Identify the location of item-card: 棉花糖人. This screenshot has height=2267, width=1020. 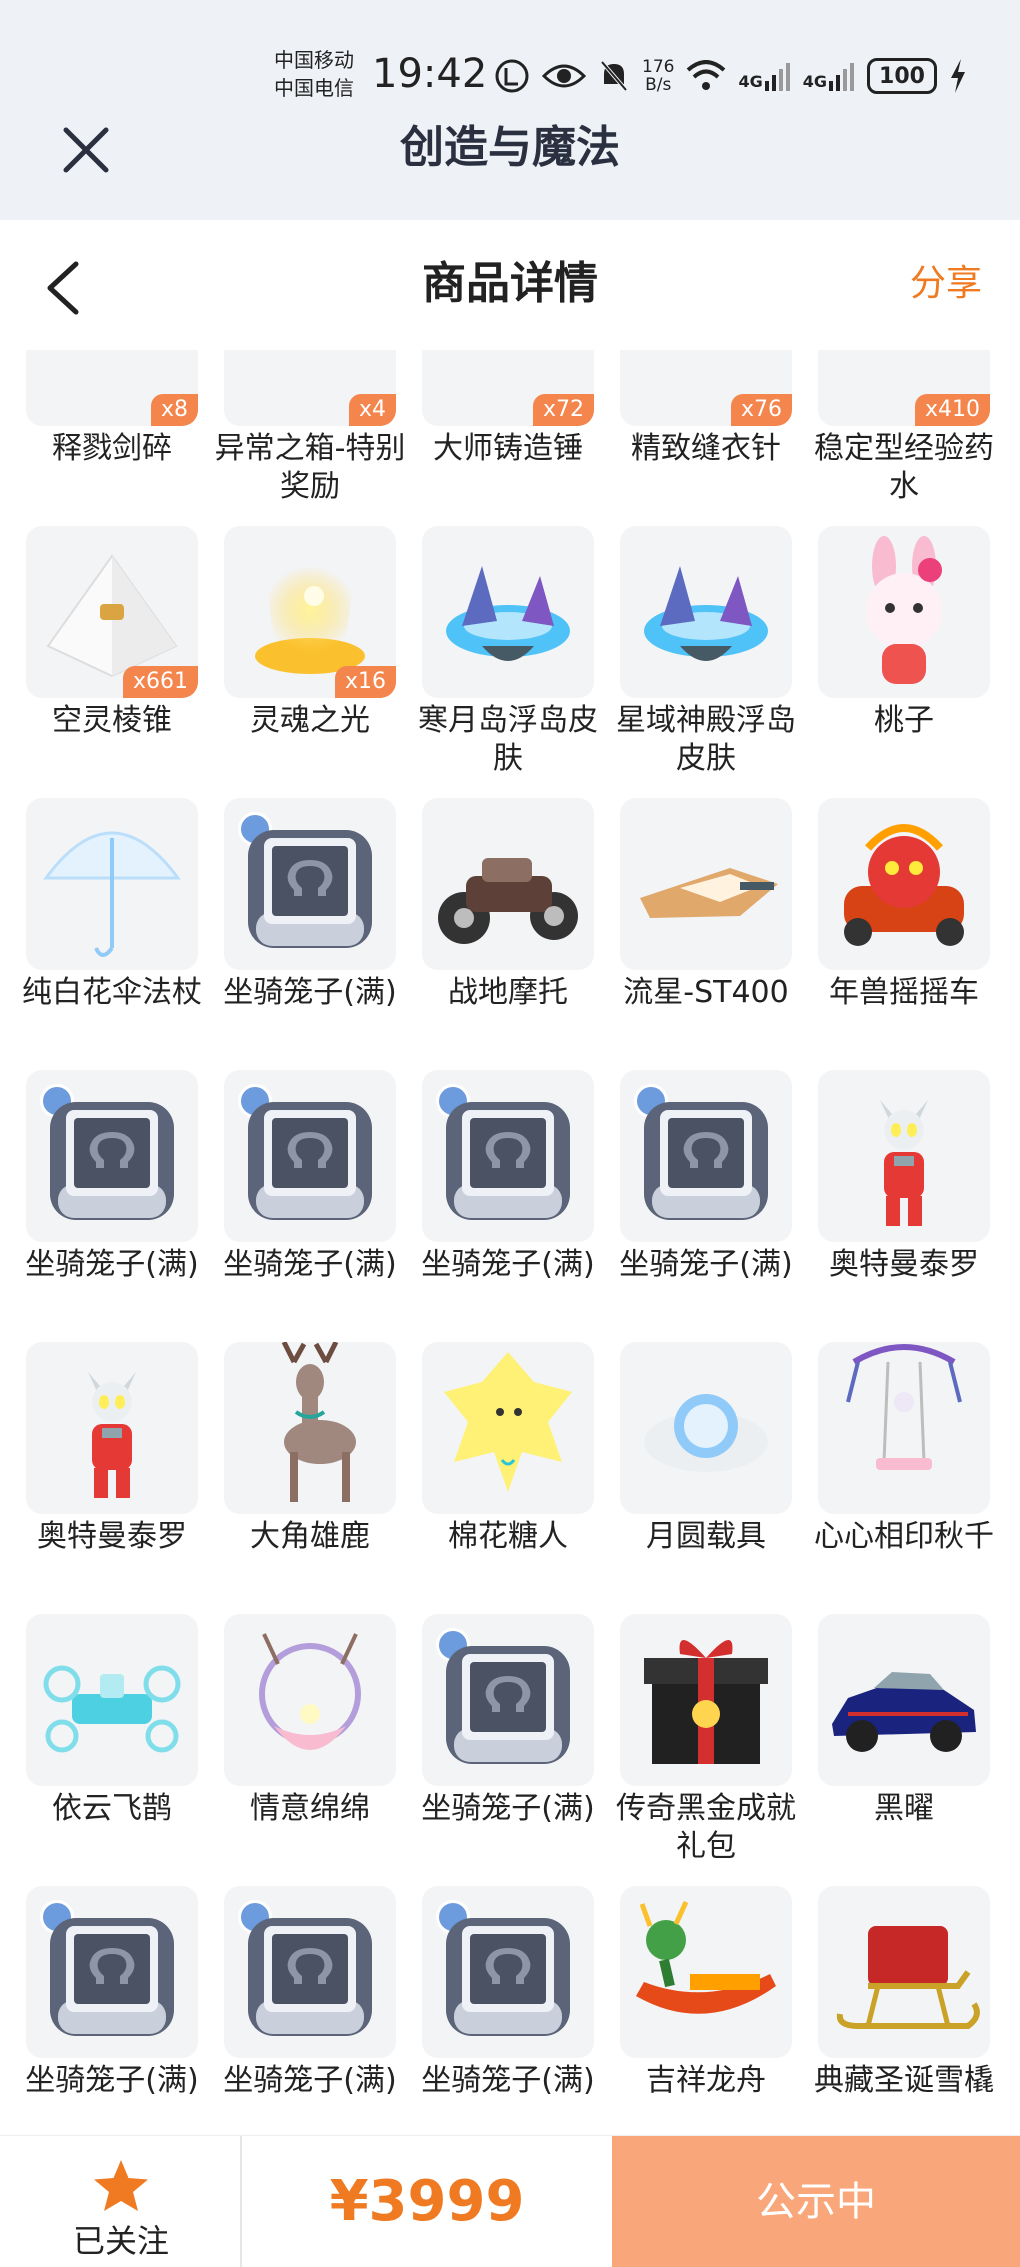
(508, 1477).